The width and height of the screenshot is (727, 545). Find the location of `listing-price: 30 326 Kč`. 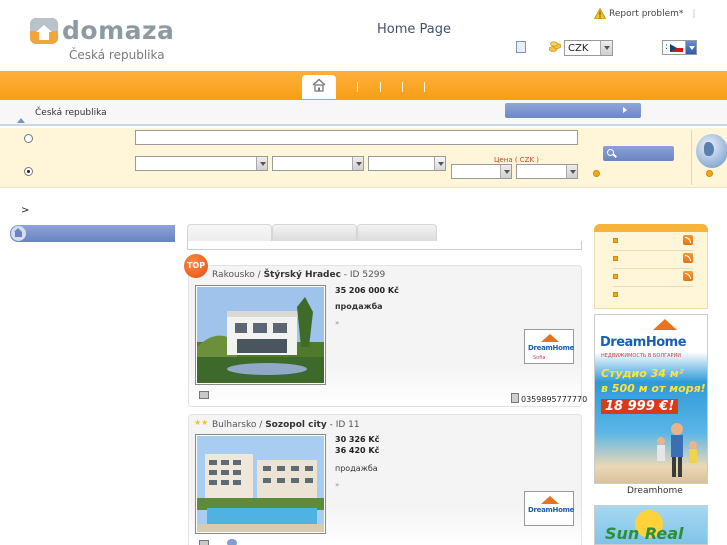

listing-price: 30 326 Kč is located at coordinates (357, 439).